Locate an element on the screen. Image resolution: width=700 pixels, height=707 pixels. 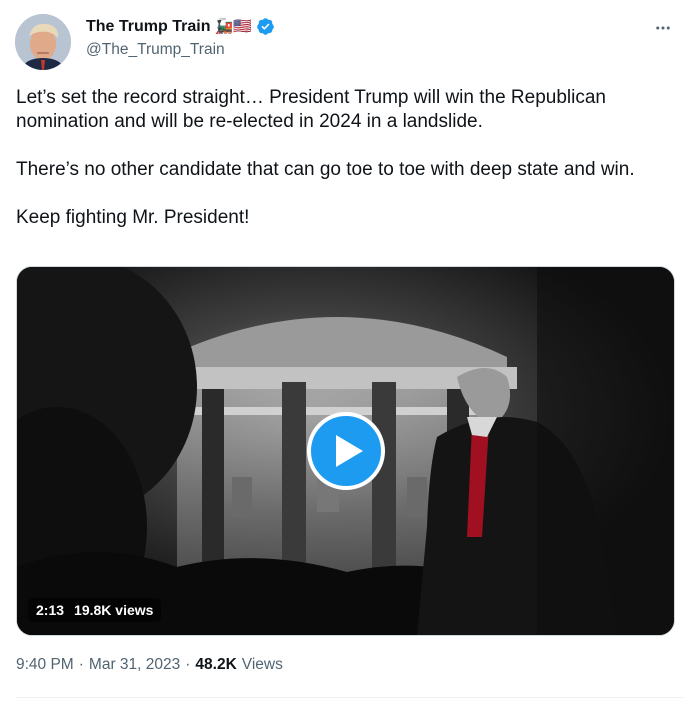
video-stats-badge: 2:13 19.8K views is located at coordinates (95, 610).